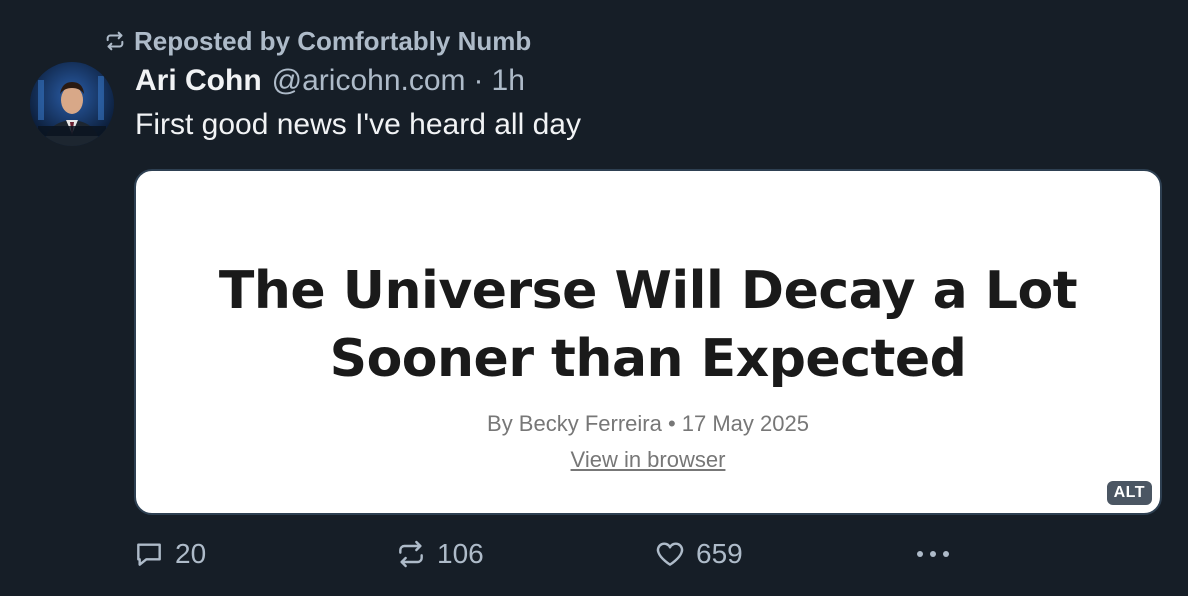 Image resolution: width=1188 pixels, height=596 pixels. What do you see at coordinates (333, 40) in the screenshot?
I see `repost-label: Reposted by Comfortably Numb` at bounding box center [333, 40].